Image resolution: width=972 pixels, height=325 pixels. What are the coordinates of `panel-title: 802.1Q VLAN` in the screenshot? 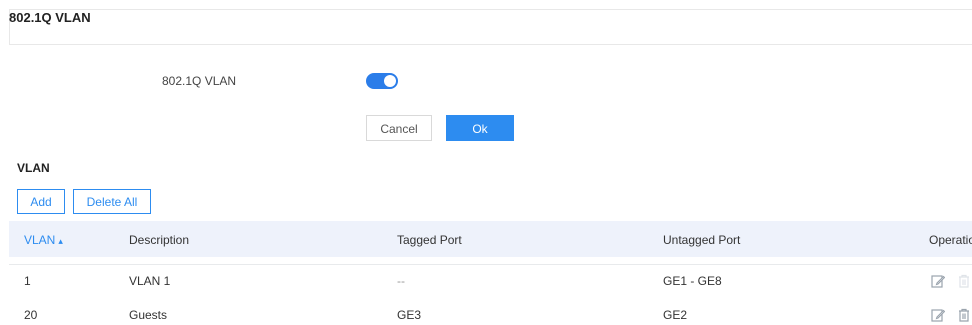 It's located at (50, 17).